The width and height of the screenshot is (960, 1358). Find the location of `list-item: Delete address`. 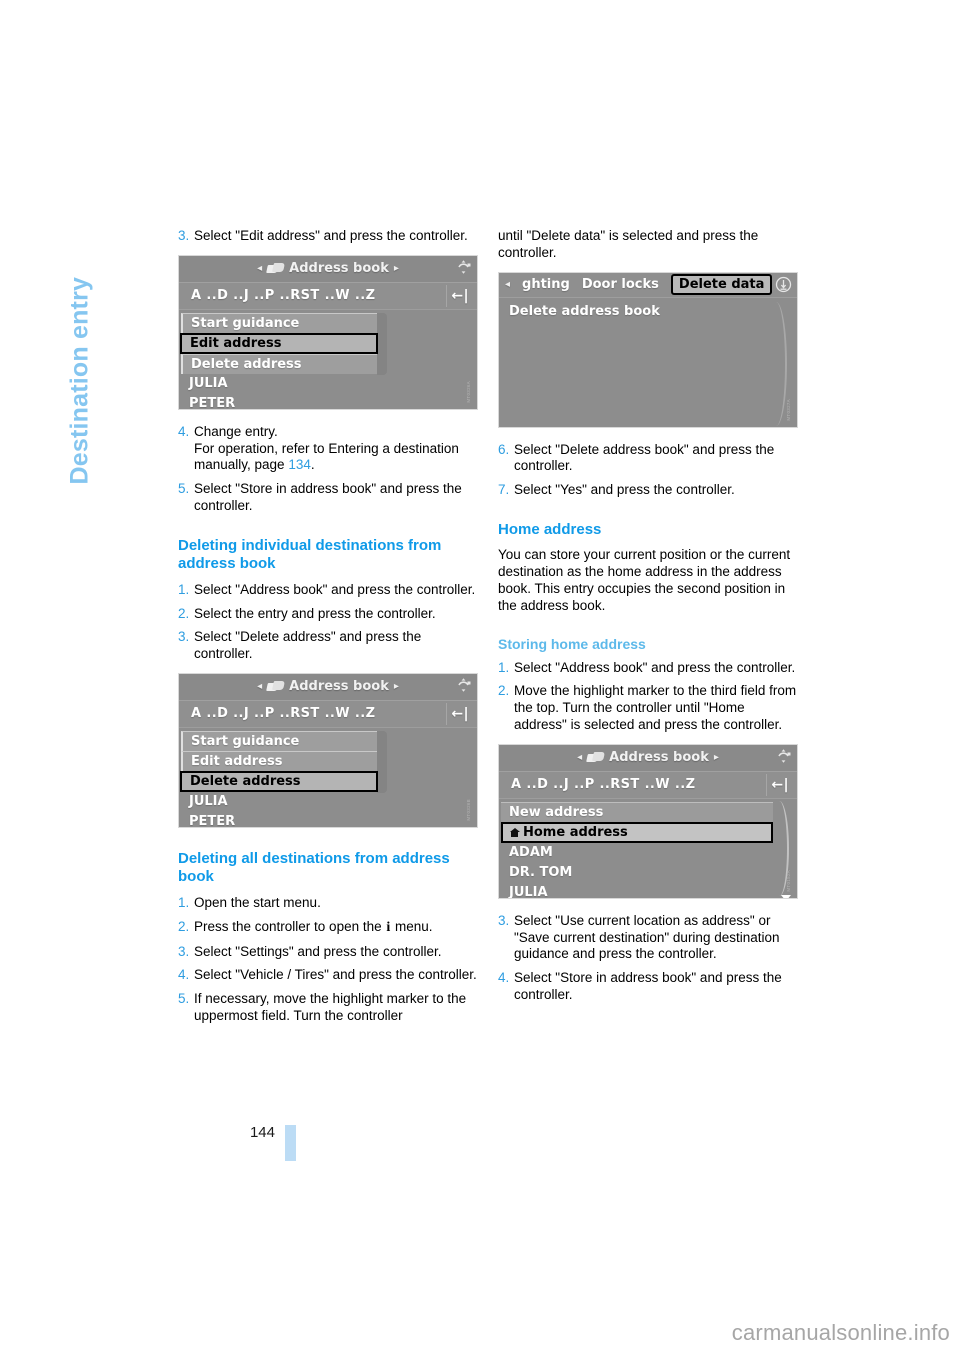

list-item: Delete address is located at coordinates (279, 363).